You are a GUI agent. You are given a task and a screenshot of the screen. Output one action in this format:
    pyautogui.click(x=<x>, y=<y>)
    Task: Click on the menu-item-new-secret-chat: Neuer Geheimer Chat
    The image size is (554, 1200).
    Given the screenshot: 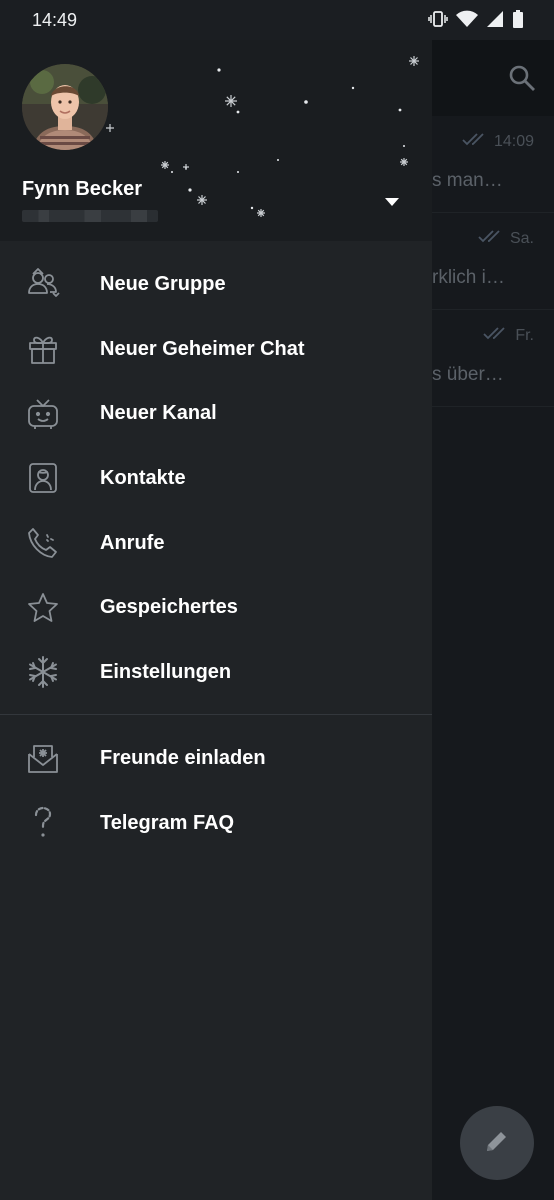 What is the action you would take?
    pyautogui.click(x=216, y=349)
    